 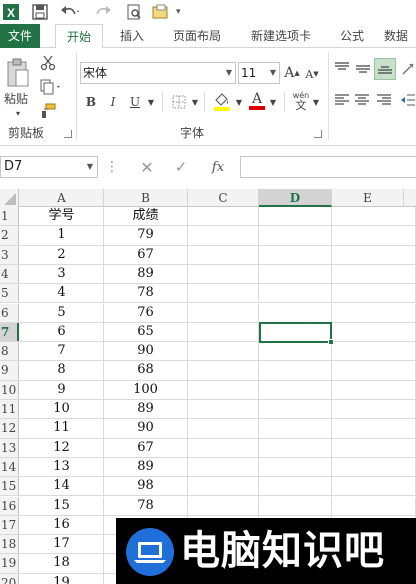 What do you see at coordinates (9, 254) in the screenshot?
I see `row-header: 3` at bounding box center [9, 254].